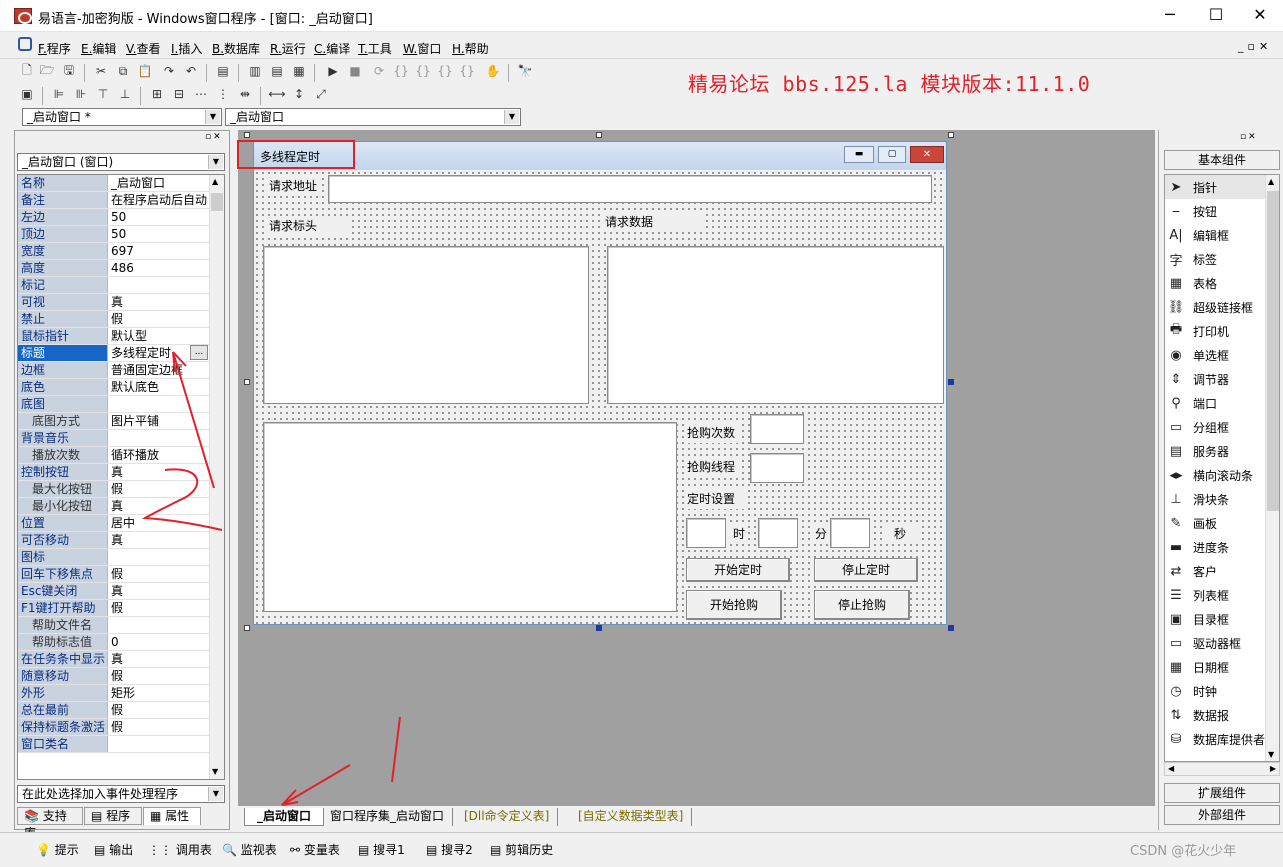 The width and height of the screenshot is (1283, 867). I want to click on align-bottom-icon: ⊥, so click(125, 94).